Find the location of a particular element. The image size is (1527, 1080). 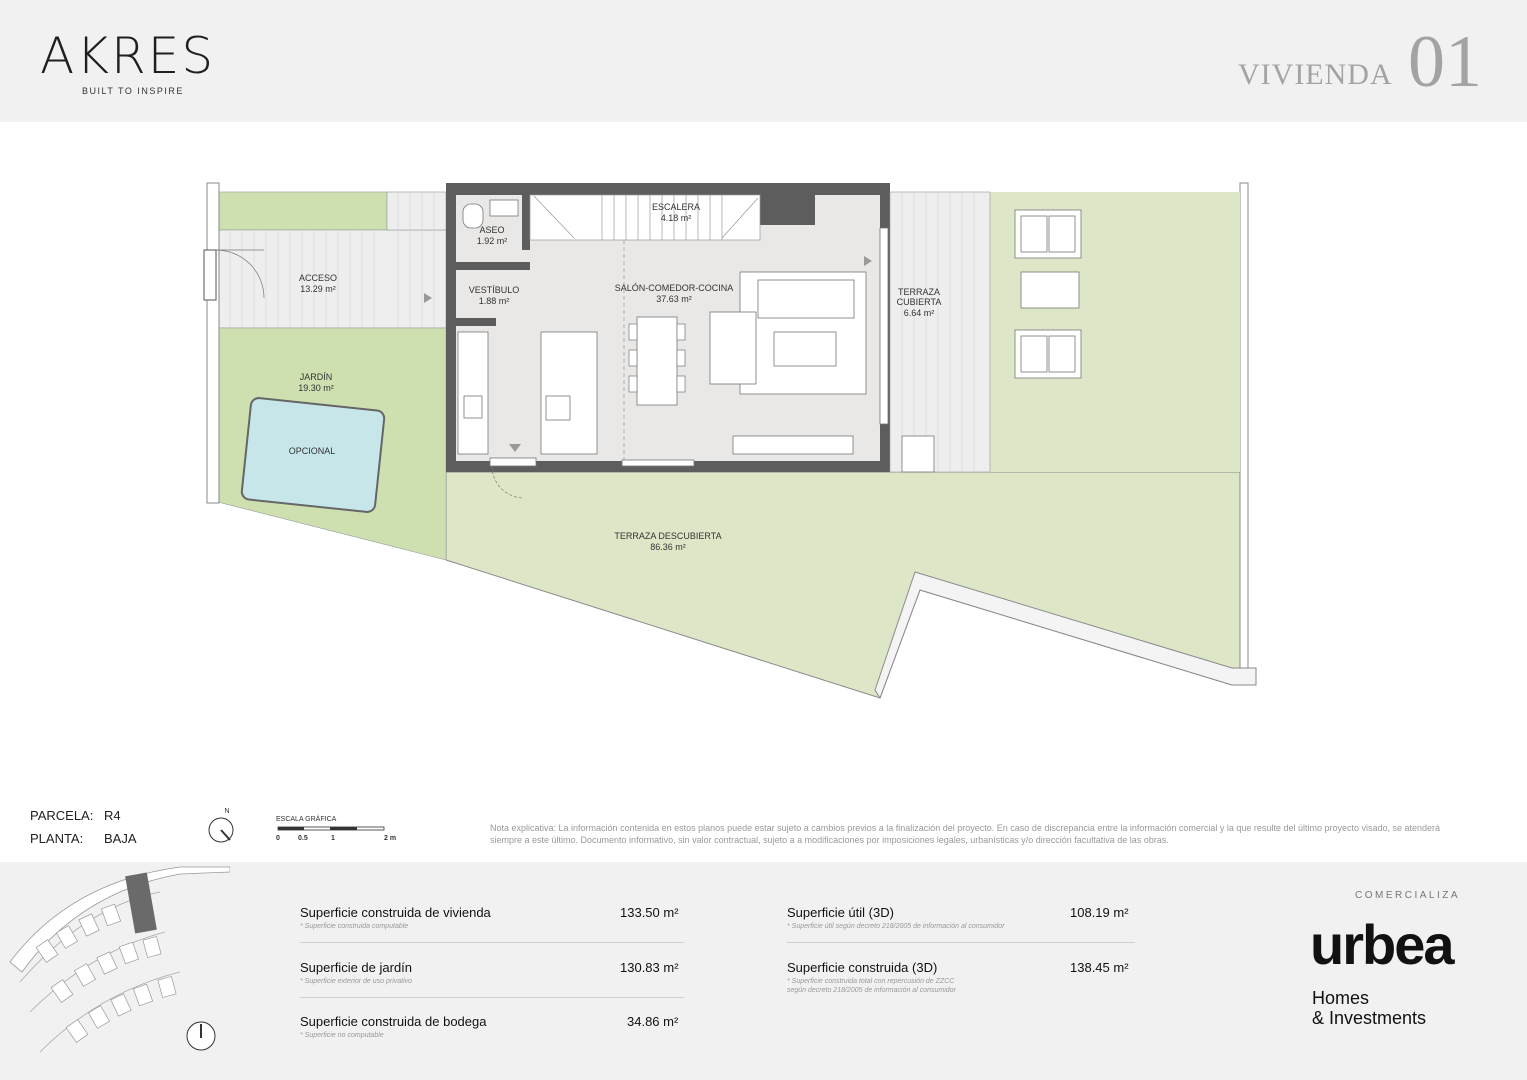

aseo-wall is located at coordinates (493, 266).